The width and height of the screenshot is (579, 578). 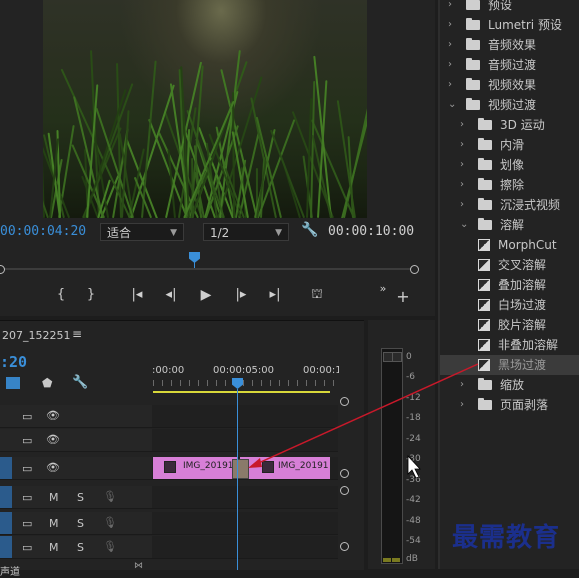 What do you see at coordinates (275, 295) in the screenshot?
I see `go-to-out-icon: ▸|` at bounding box center [275, 295].